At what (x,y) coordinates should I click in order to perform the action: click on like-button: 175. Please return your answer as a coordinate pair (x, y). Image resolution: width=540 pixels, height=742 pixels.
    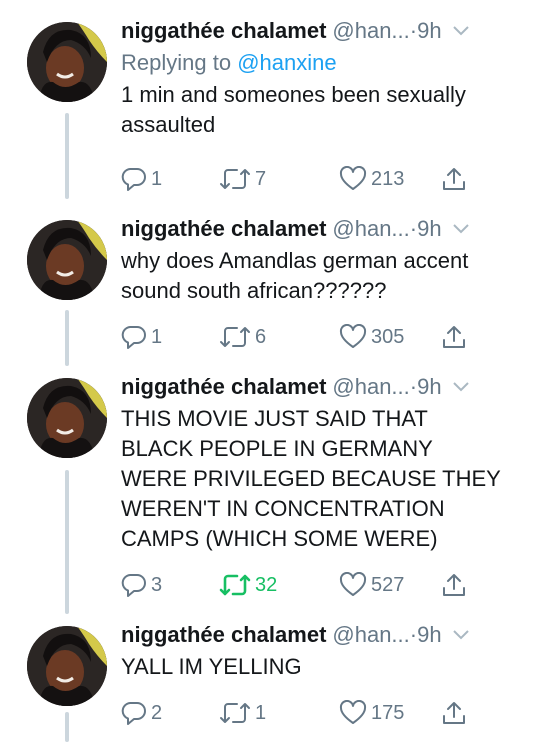
    Looking at the image, I should click on (371, 713).